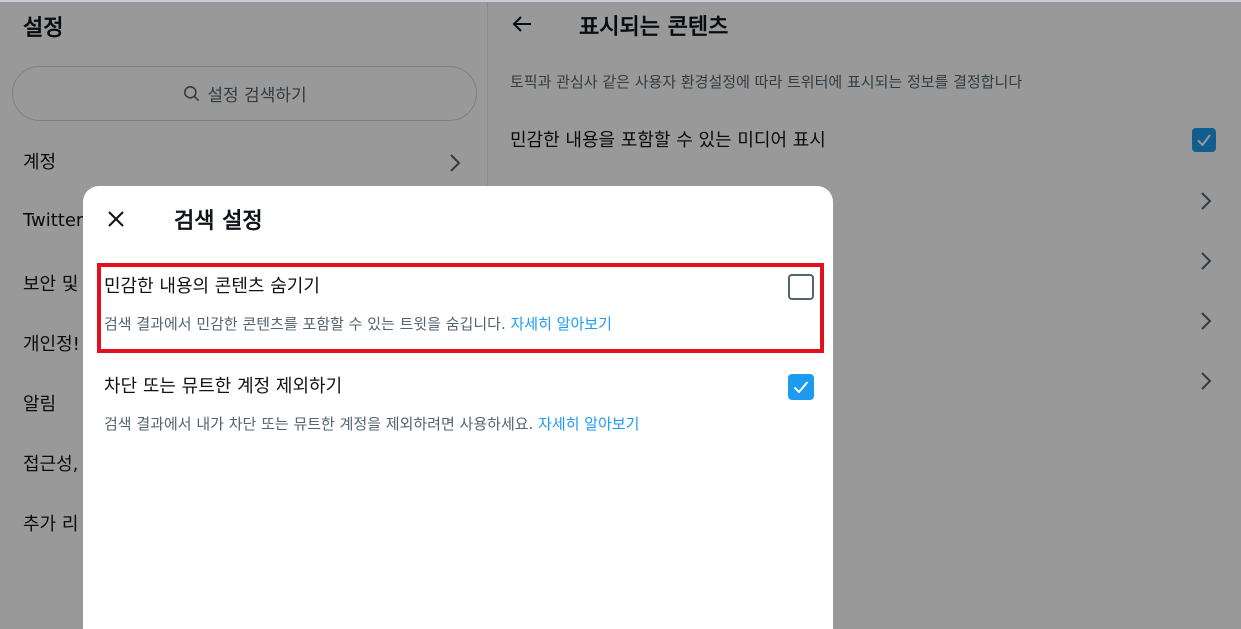 This screenshot has height=629, width=1241. What do you see at coordinates (223, 386) in the screenshot?
I see `exclude-blocked-label: 차단 또는 뮤트한 계정 제외하기` at bounding box center [223, 386].